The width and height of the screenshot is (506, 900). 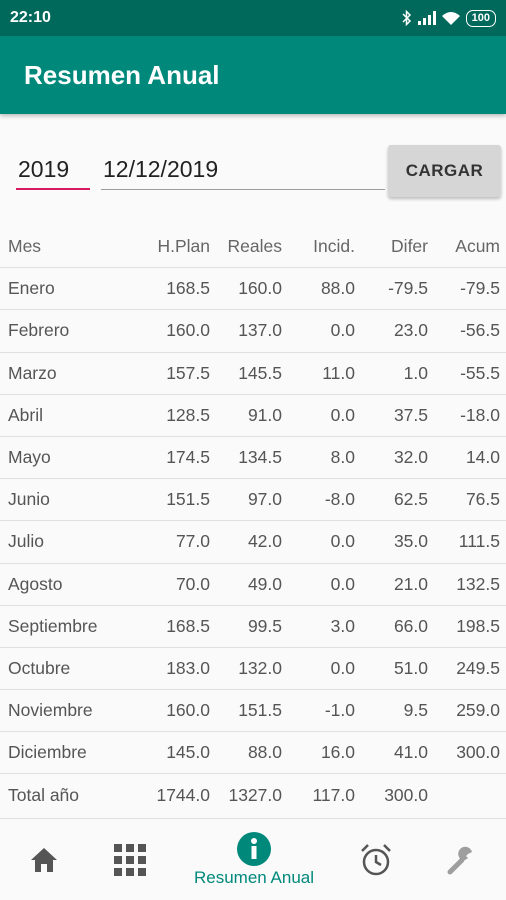 What do you see at coordinates (39, 667) in the screenshot?
I see `cell-mes: Octubre` at bounding box center [39, 667].